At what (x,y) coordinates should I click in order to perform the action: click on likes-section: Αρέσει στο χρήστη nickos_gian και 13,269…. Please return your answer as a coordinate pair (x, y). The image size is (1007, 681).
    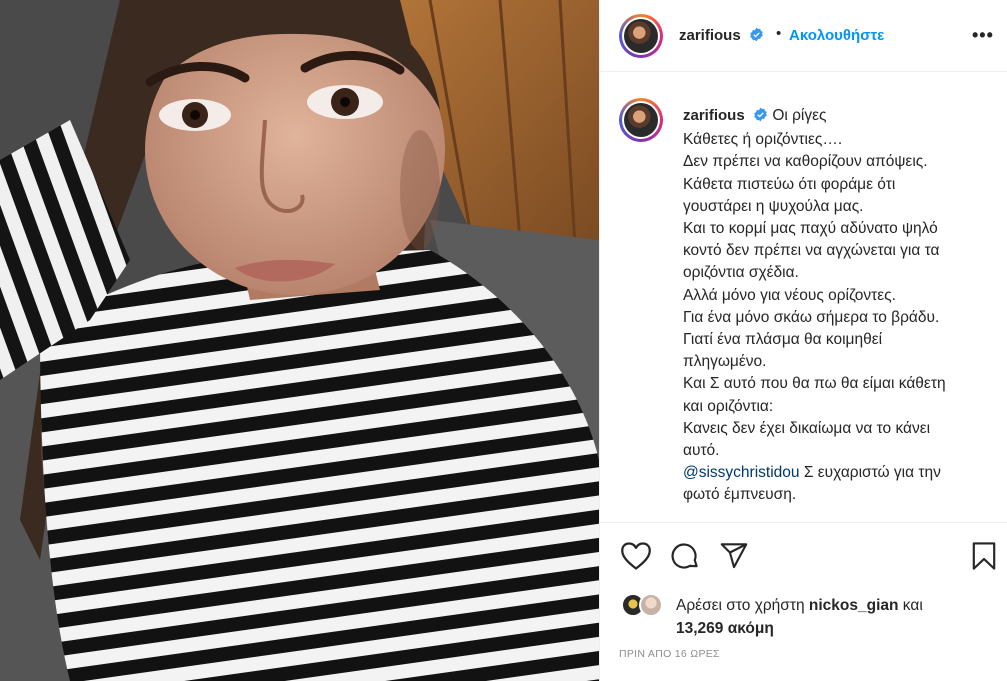
    Looking at the image, I should click on (803, 612).